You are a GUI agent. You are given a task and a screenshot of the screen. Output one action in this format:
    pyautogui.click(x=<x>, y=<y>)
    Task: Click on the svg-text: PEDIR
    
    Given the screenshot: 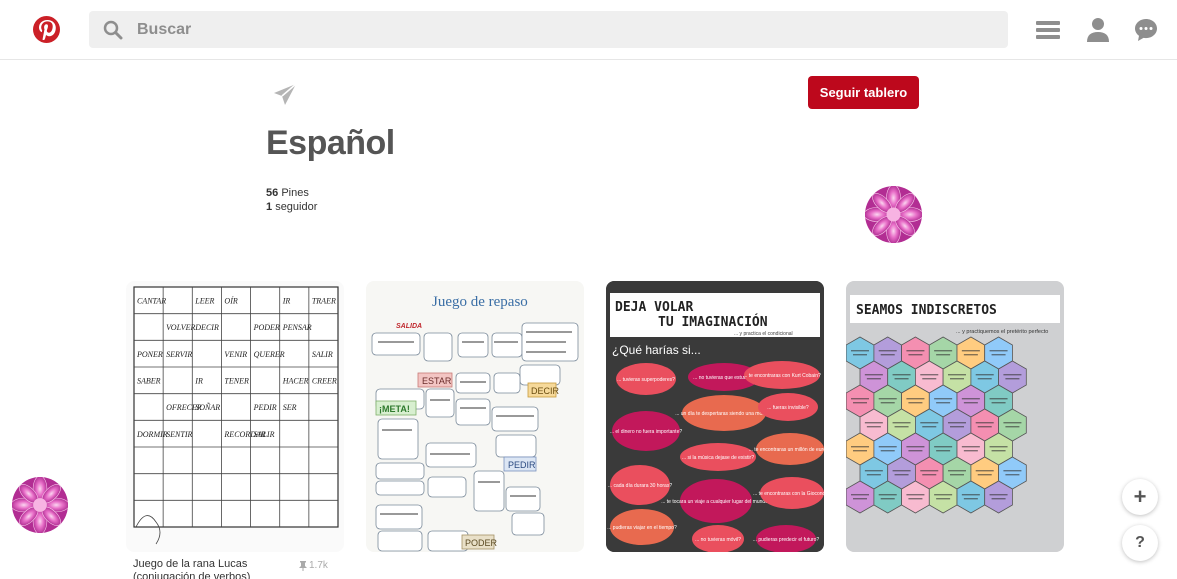 What is the action you would take?
    pyautogui.click(x=522, y=465)
    